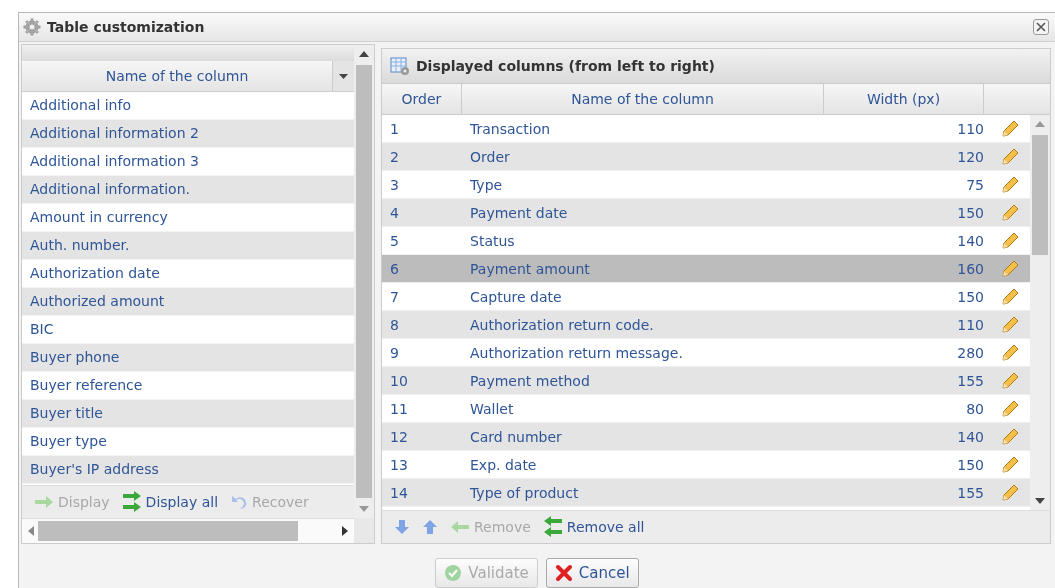 Image resolution: width=1055 pixels, height=588 pixels. I want to click on left-arrow-icon, so click(460, 527).